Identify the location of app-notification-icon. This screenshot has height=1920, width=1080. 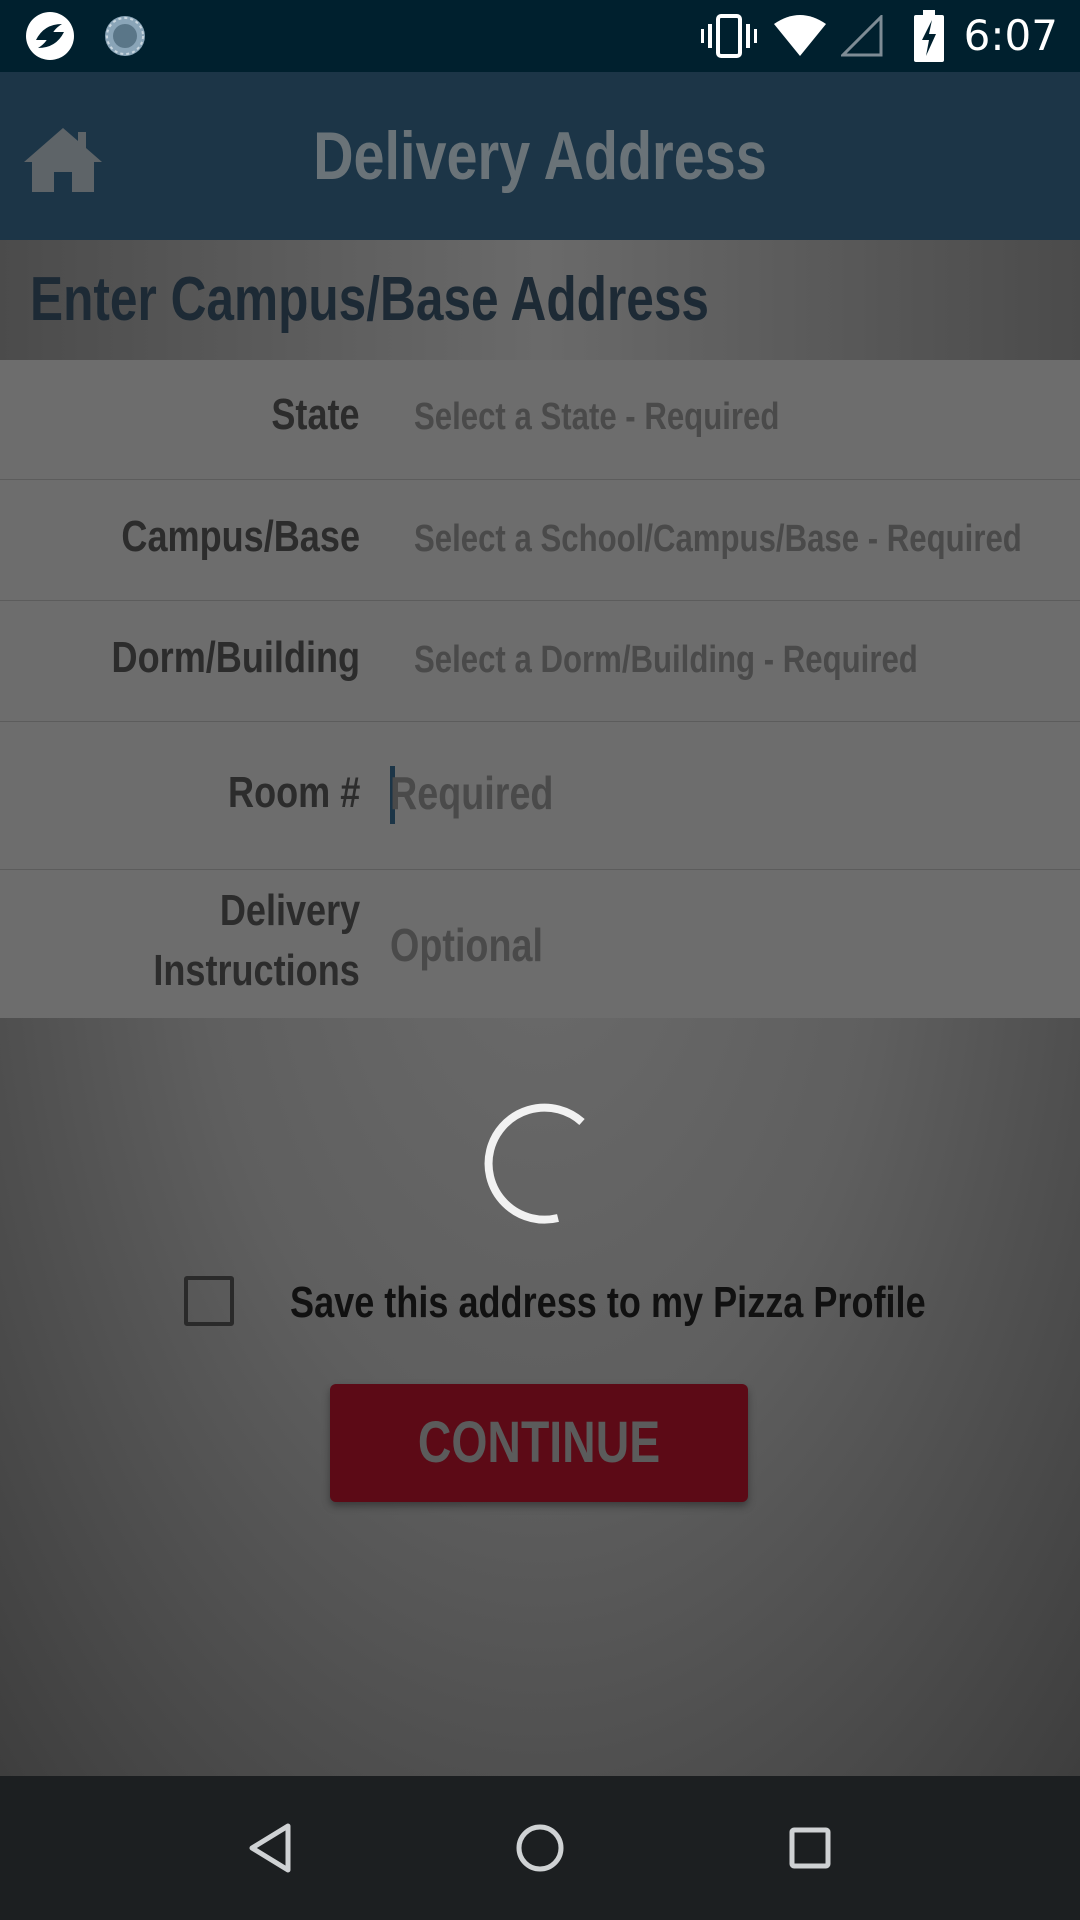
(50, 36).